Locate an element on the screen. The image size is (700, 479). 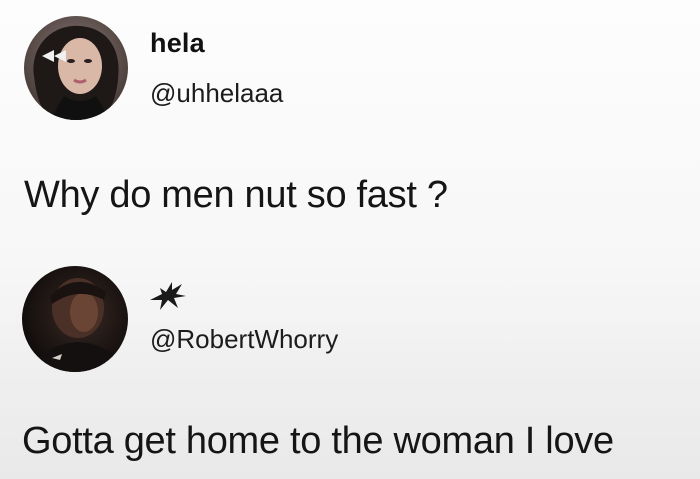
handle-uhhelaaa: @uhhelaaa is located at coordinates (216, 93).